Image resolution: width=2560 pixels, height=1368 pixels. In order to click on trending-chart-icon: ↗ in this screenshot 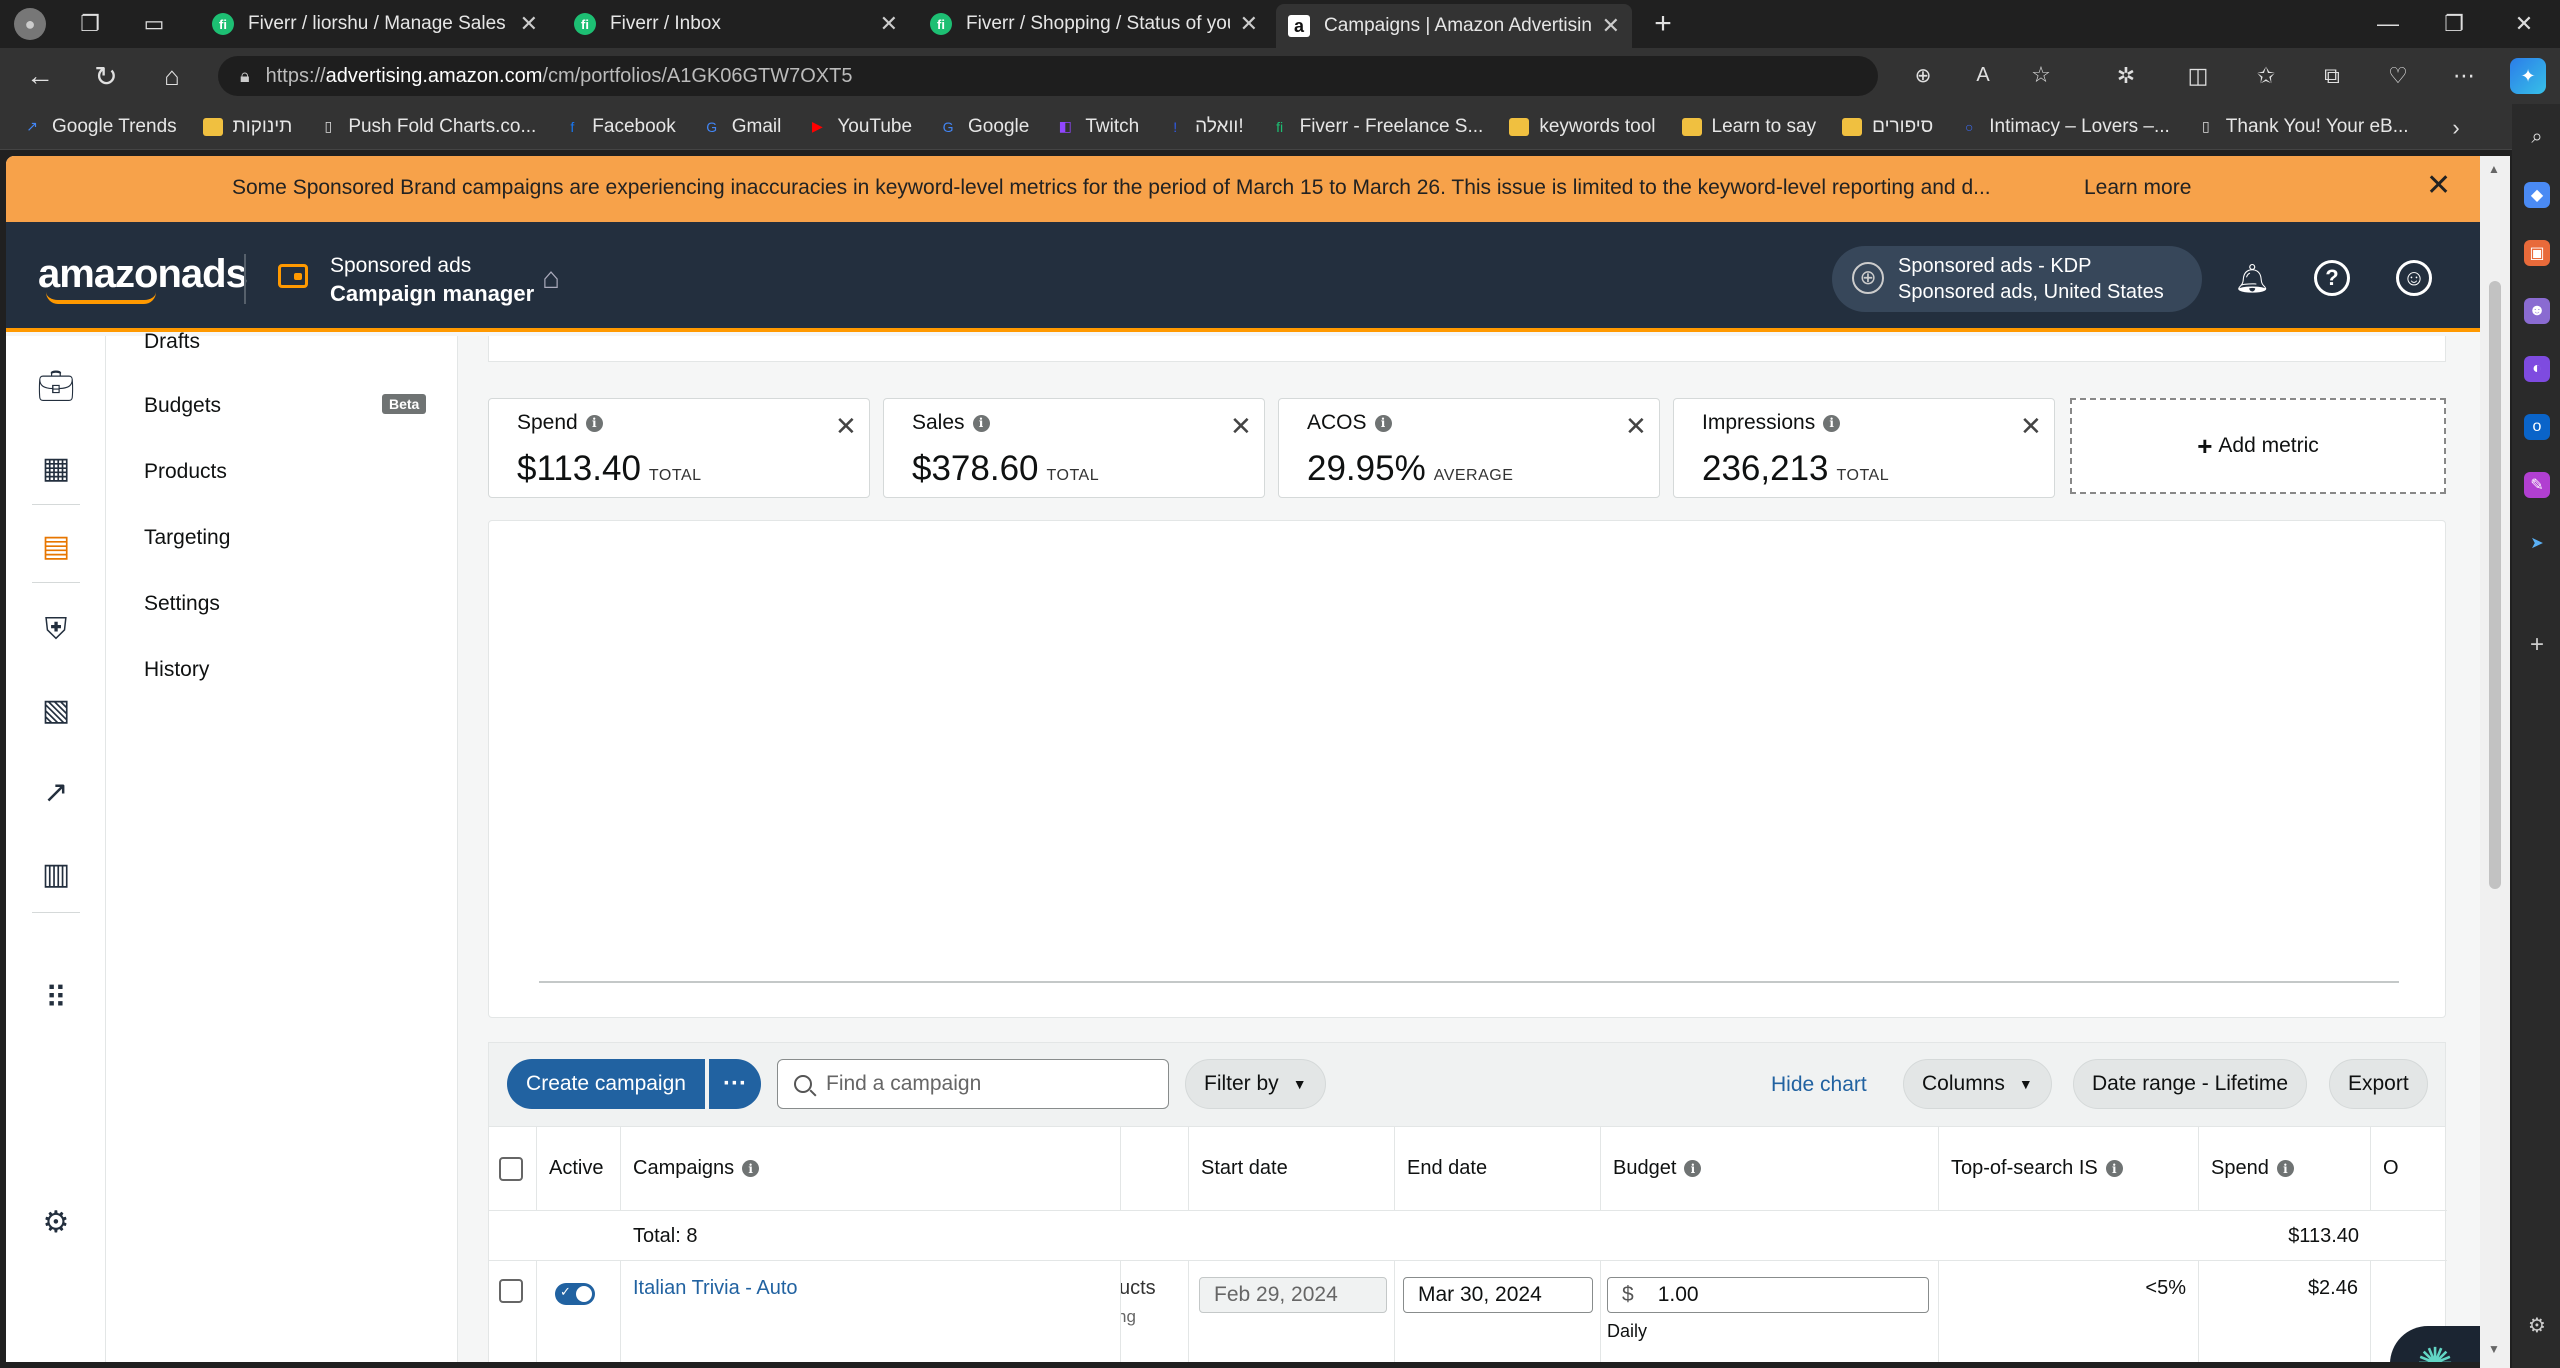, I will do `click(56, 792)`.